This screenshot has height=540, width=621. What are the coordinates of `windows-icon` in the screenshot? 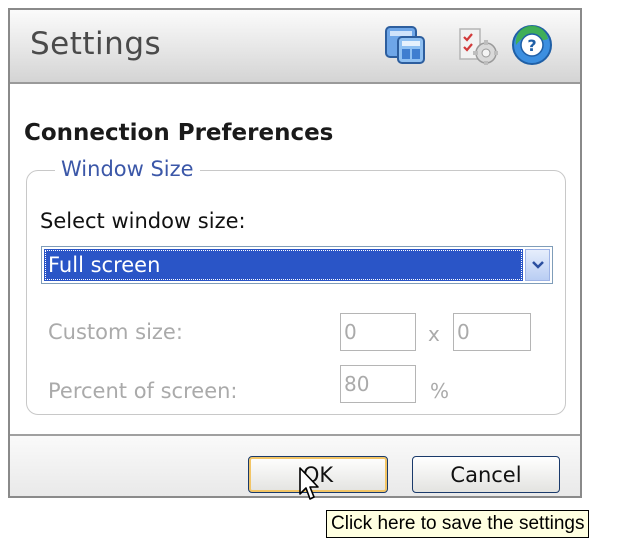 It's located at (406, 45).